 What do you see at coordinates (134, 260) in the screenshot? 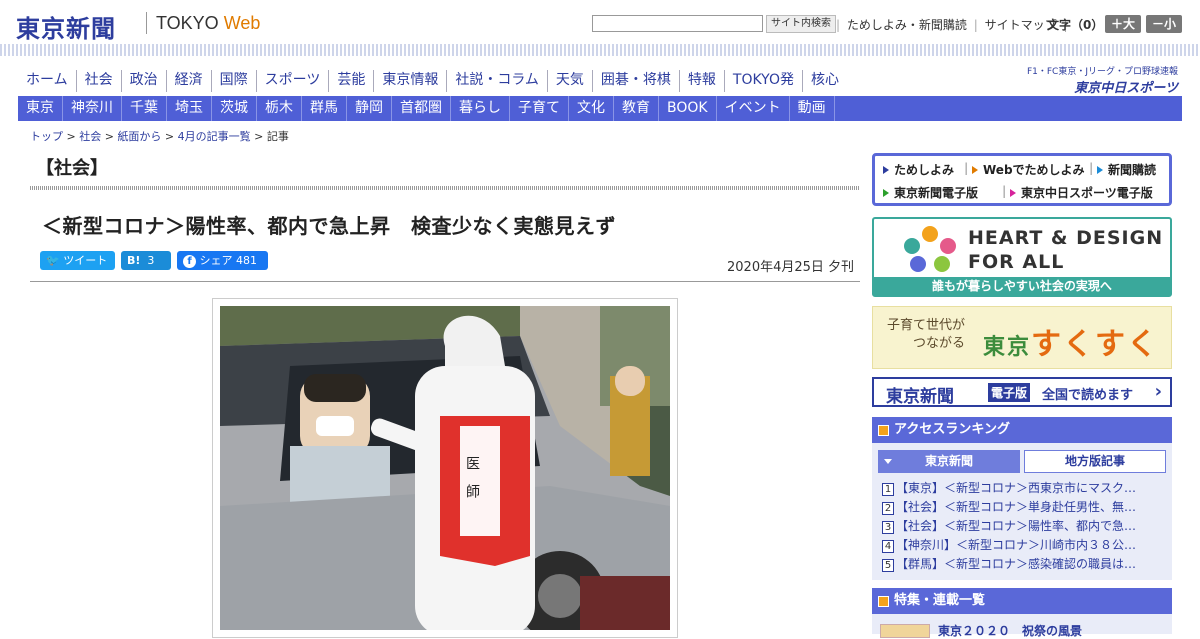
I see `hatena-icon: B!` at bounding box center [134, 260].